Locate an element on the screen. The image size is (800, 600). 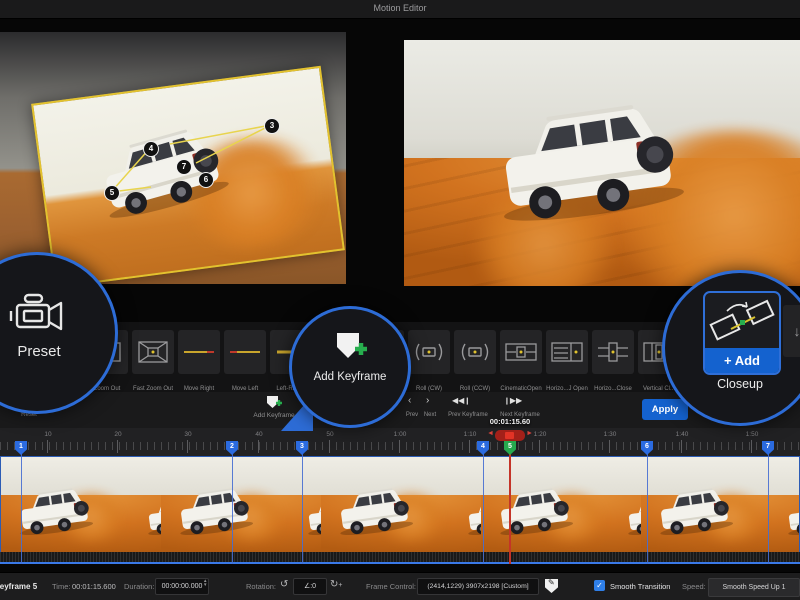
rotation-label: Rotation: is located at coordinates (261, 586).